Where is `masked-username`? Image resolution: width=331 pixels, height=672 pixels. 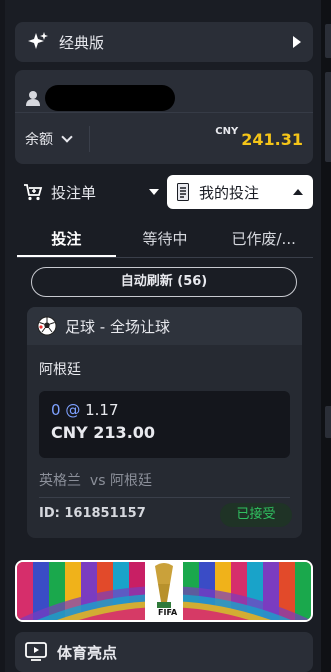
masked-username is located at coordinates (110, 98).